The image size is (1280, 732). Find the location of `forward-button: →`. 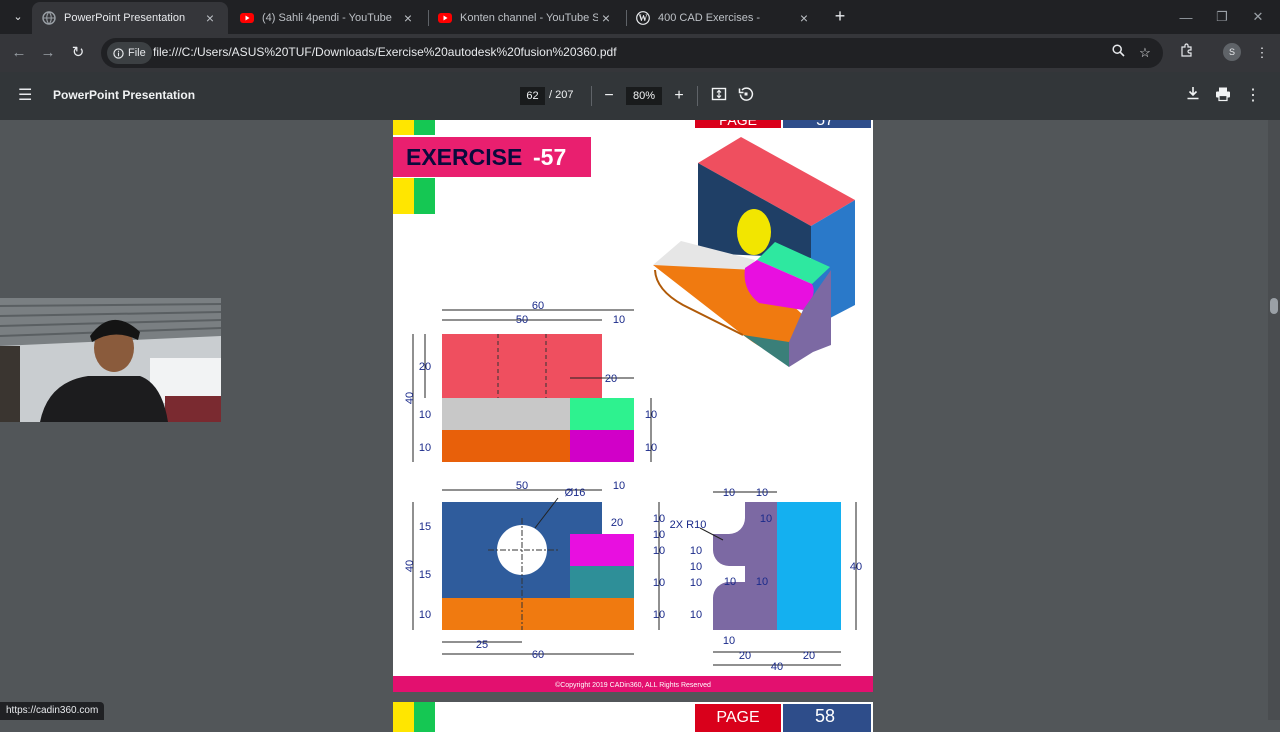

forward-button: → is located at coordinates (48, 53).